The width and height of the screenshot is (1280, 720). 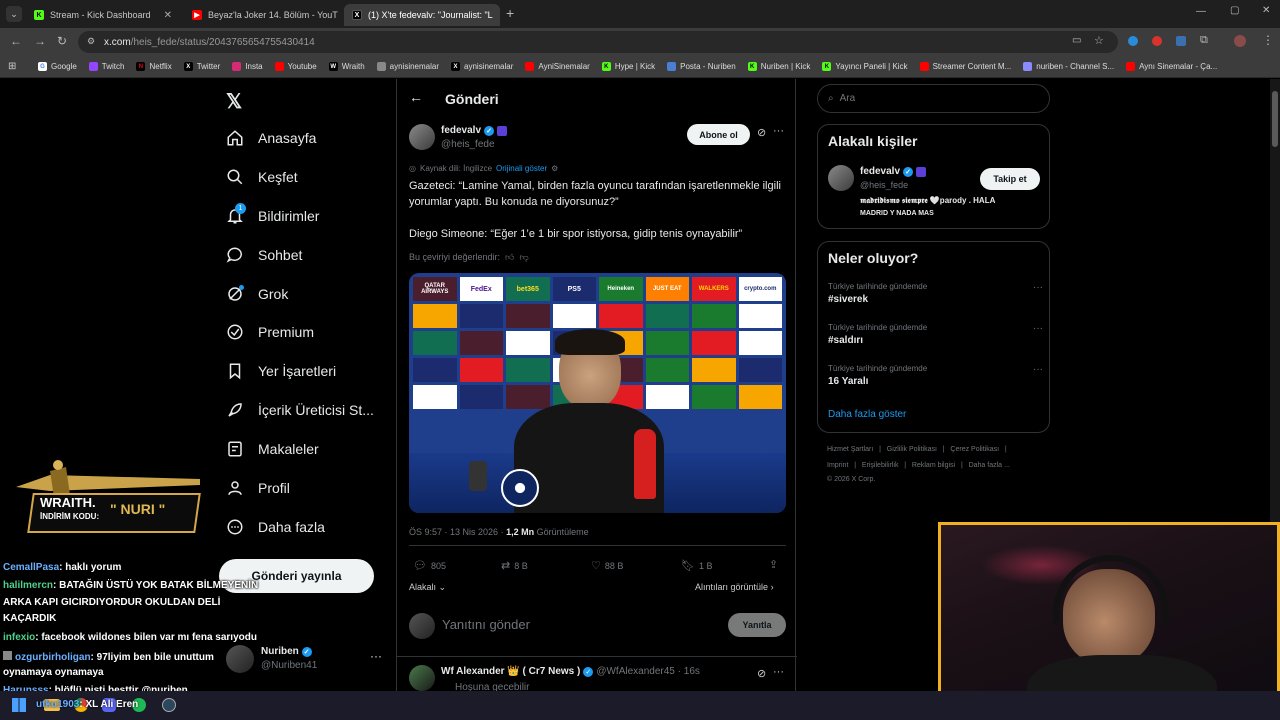 What do you see at coordinates (521, 168) in the screenshot?
I see `show-original-link: Orijinali göster` at bounding box center [521, 168].